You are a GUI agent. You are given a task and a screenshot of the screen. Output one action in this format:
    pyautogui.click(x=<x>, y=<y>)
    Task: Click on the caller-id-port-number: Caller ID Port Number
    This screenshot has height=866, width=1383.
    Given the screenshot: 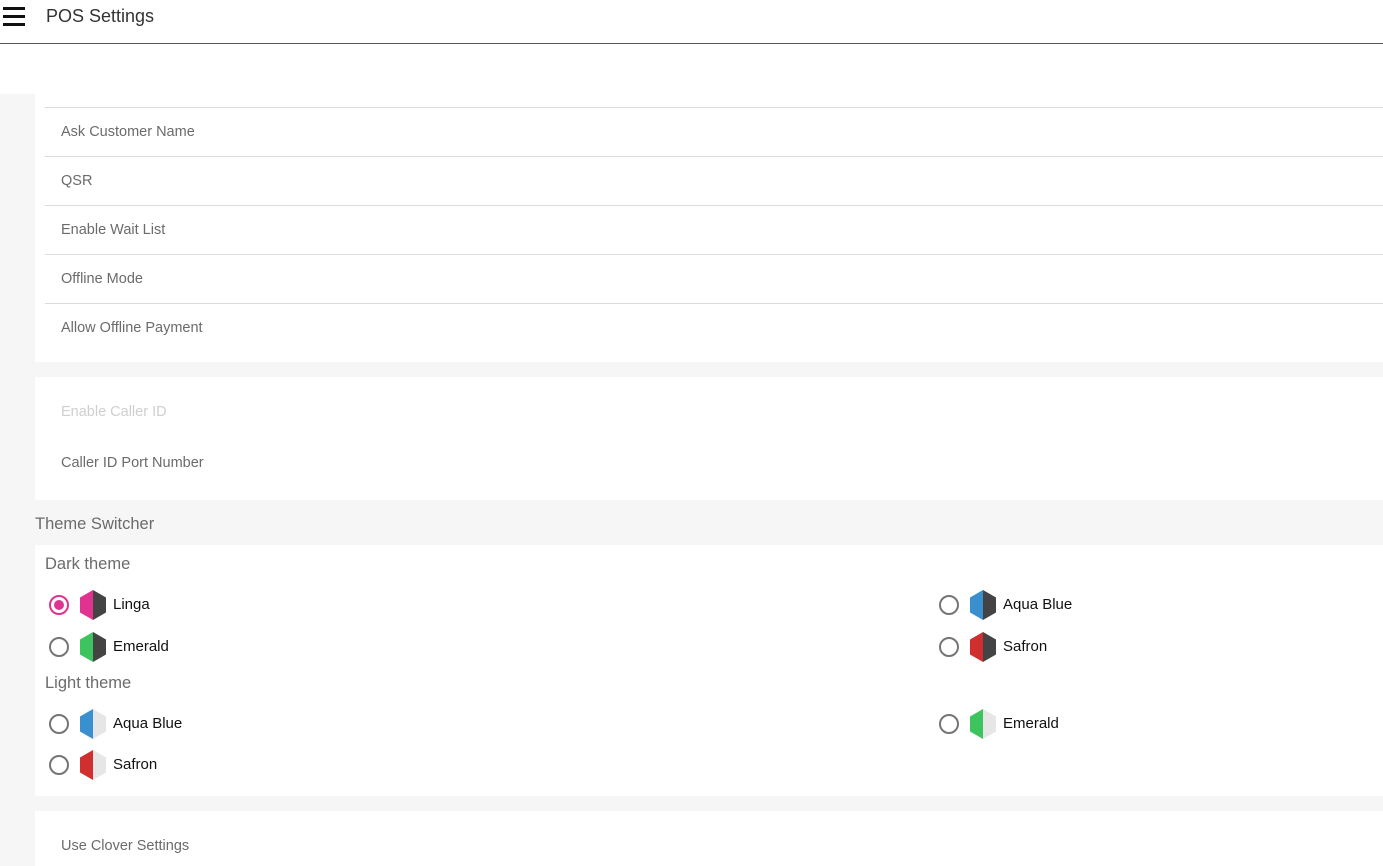 What is the action you would take?
    pyautogui.click(x=132, y=463)
    